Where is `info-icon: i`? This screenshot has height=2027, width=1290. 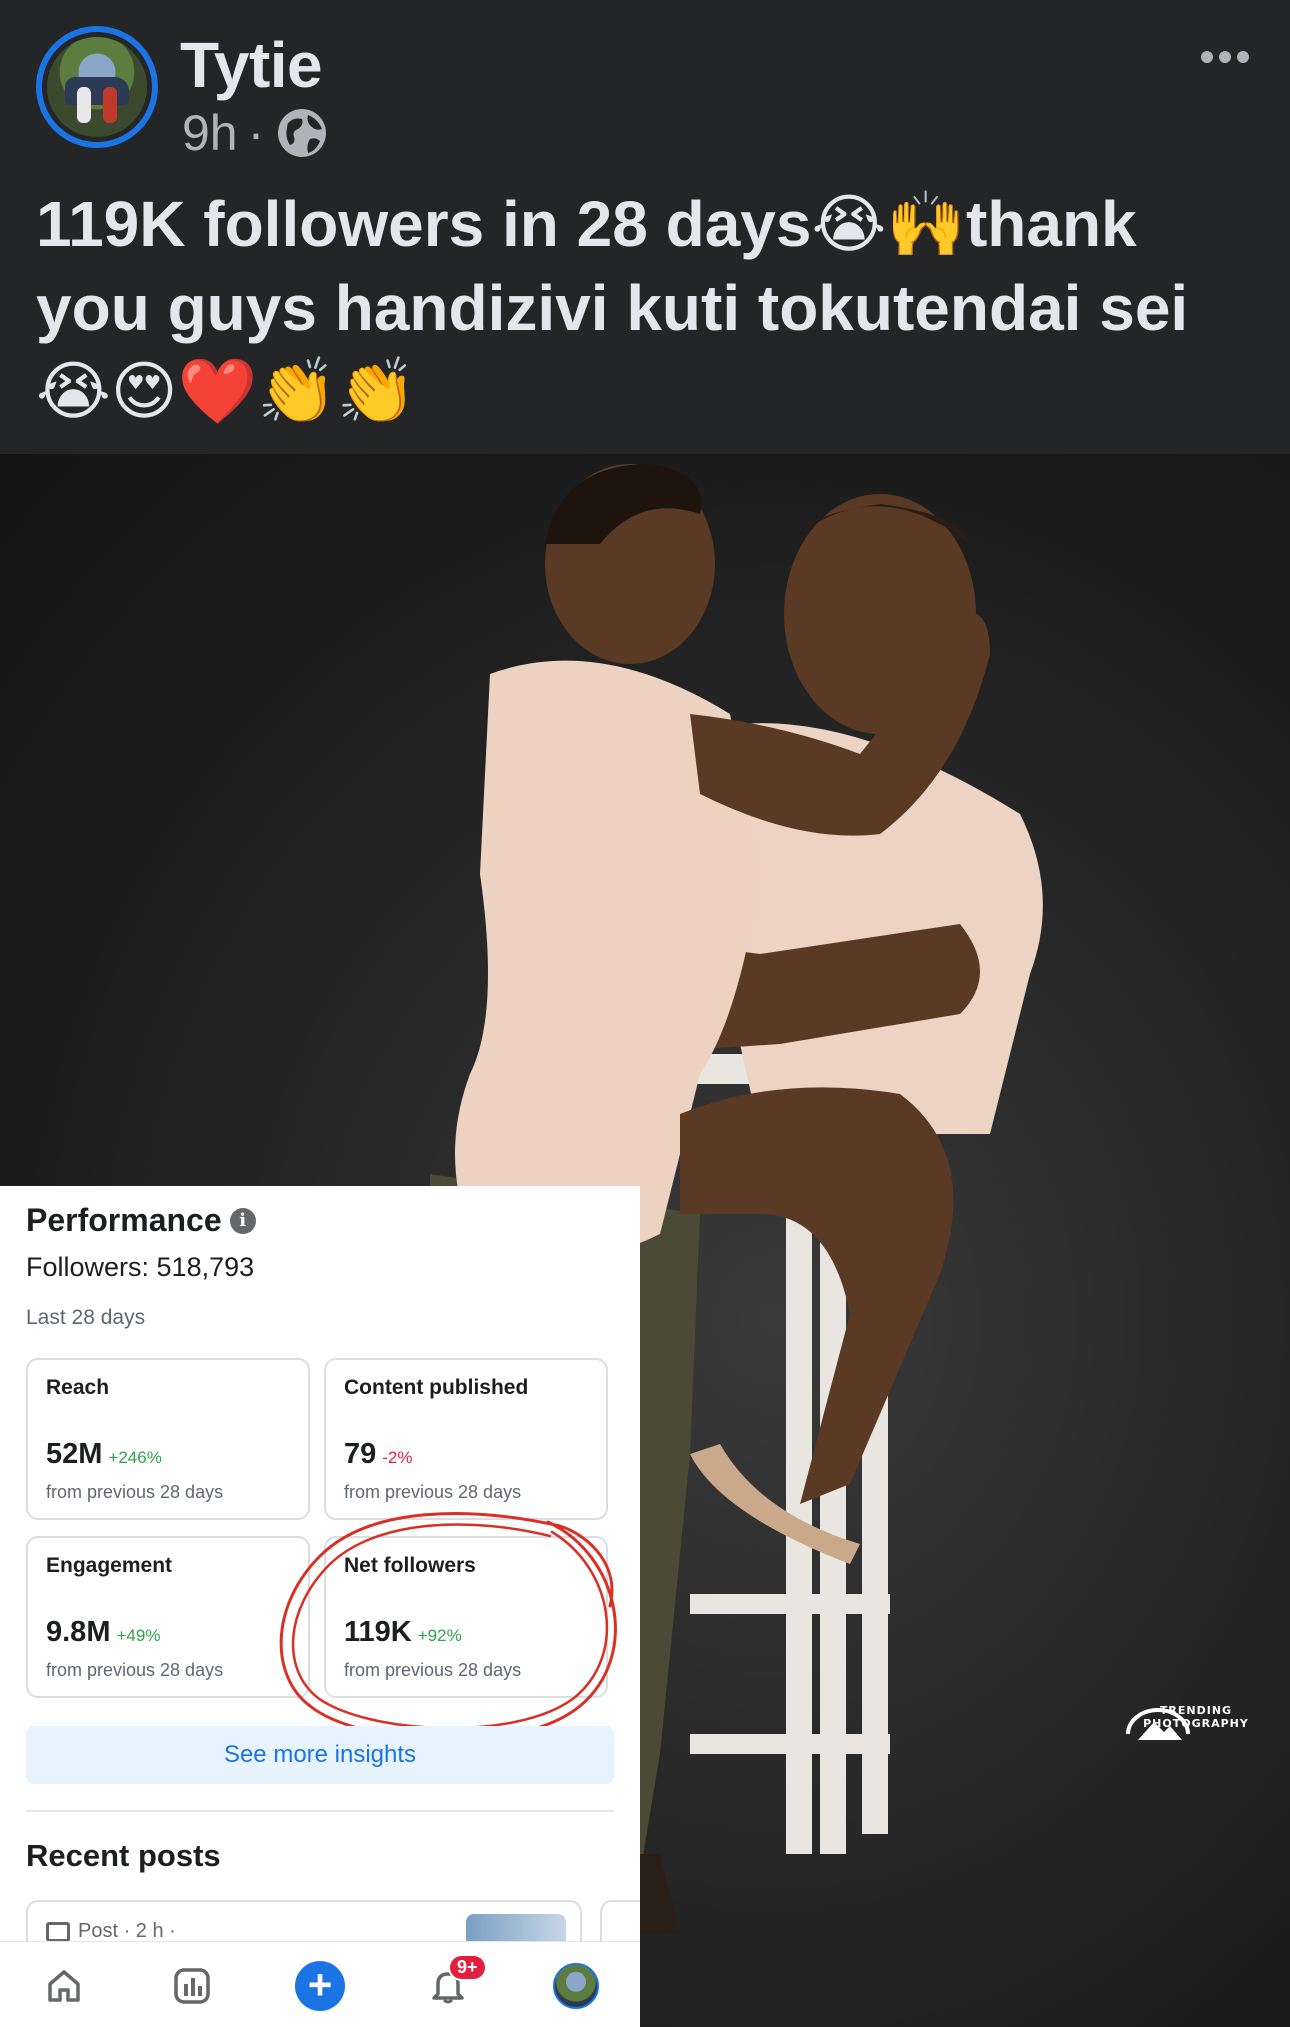
info-icon: i is located at coordinates (242, 1220).